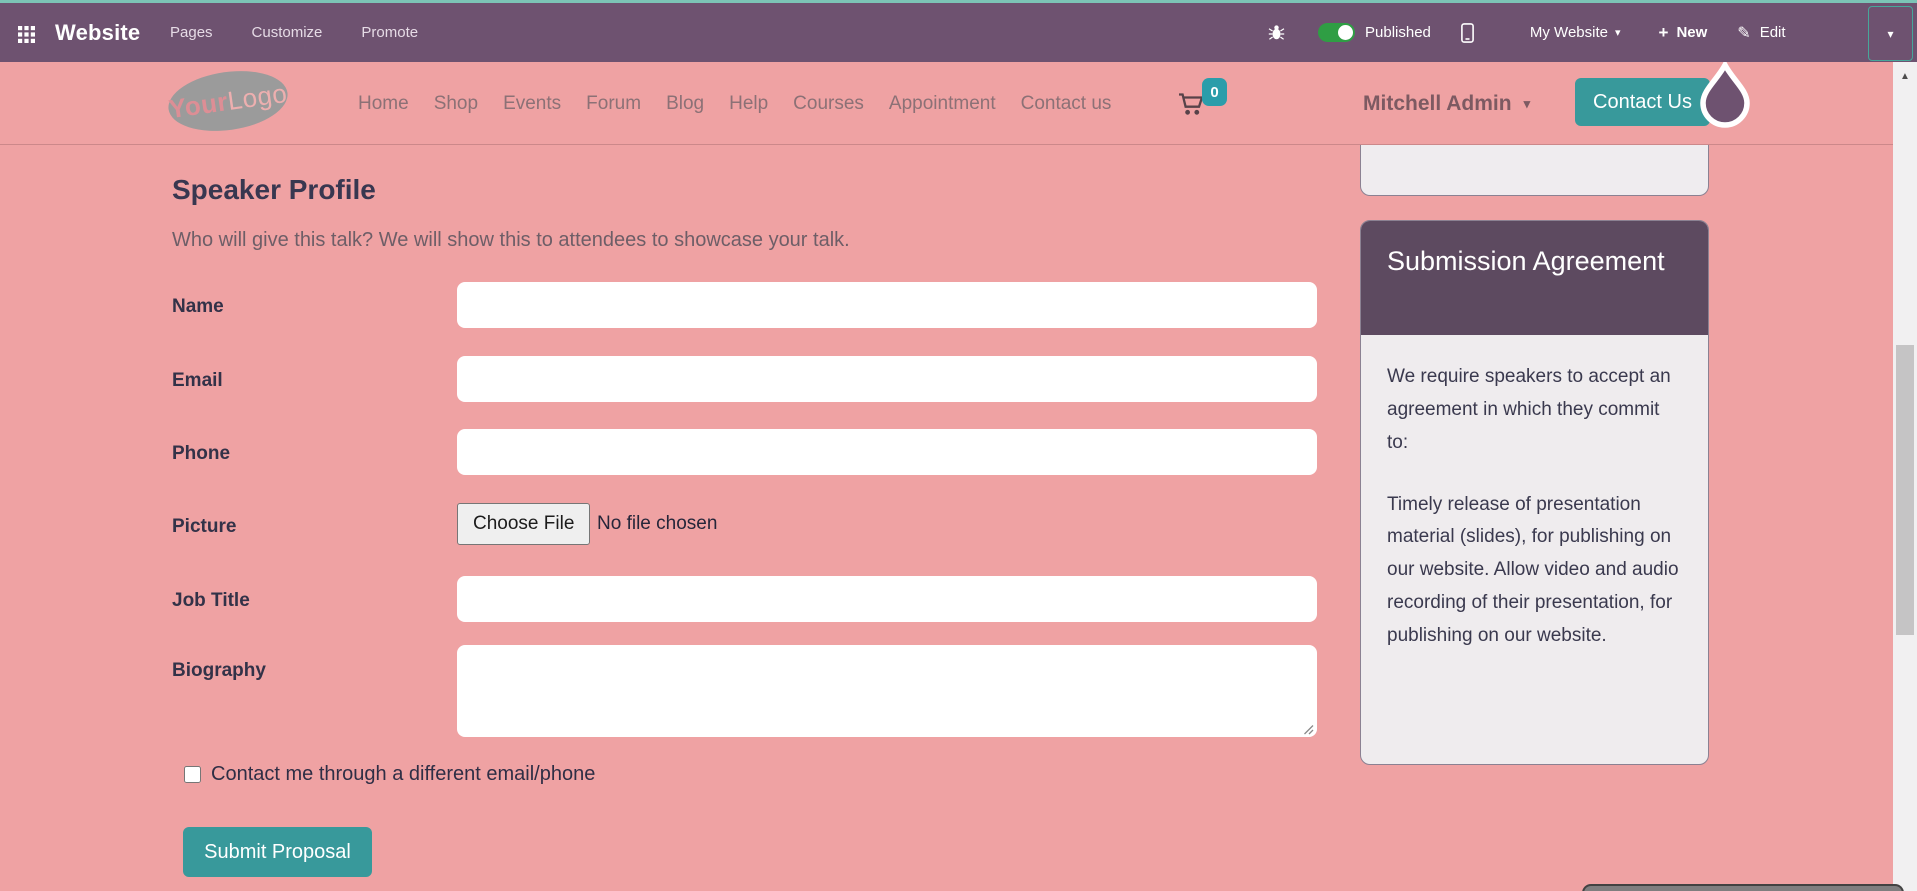 Image resolution: width=1917 pixels, height=891 pixels. Describe the element at coordinates (1398, 32) in the screenshot. I see `publish-toggle-label: Published` at that location.